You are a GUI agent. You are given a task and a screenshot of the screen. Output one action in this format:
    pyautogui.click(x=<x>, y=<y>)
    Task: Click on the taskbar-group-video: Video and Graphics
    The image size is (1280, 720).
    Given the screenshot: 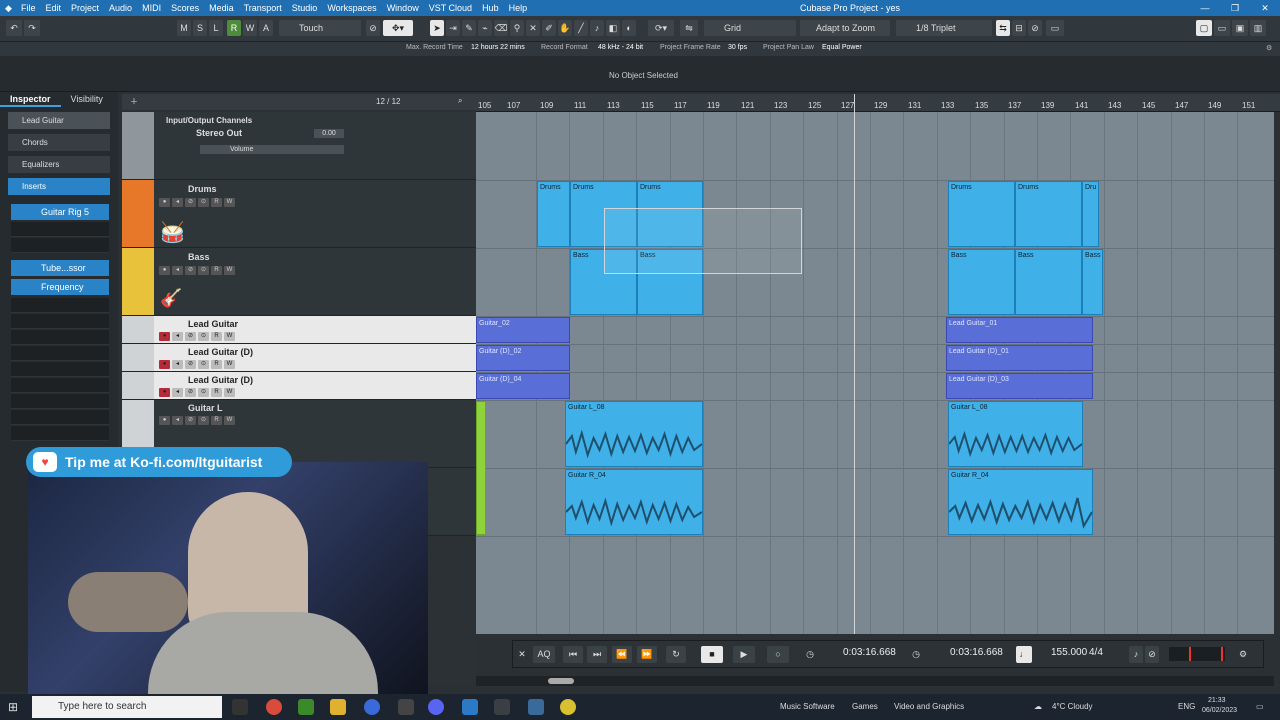 What is the action you would take?
    pyautogui.click(x=929, y=706)
    